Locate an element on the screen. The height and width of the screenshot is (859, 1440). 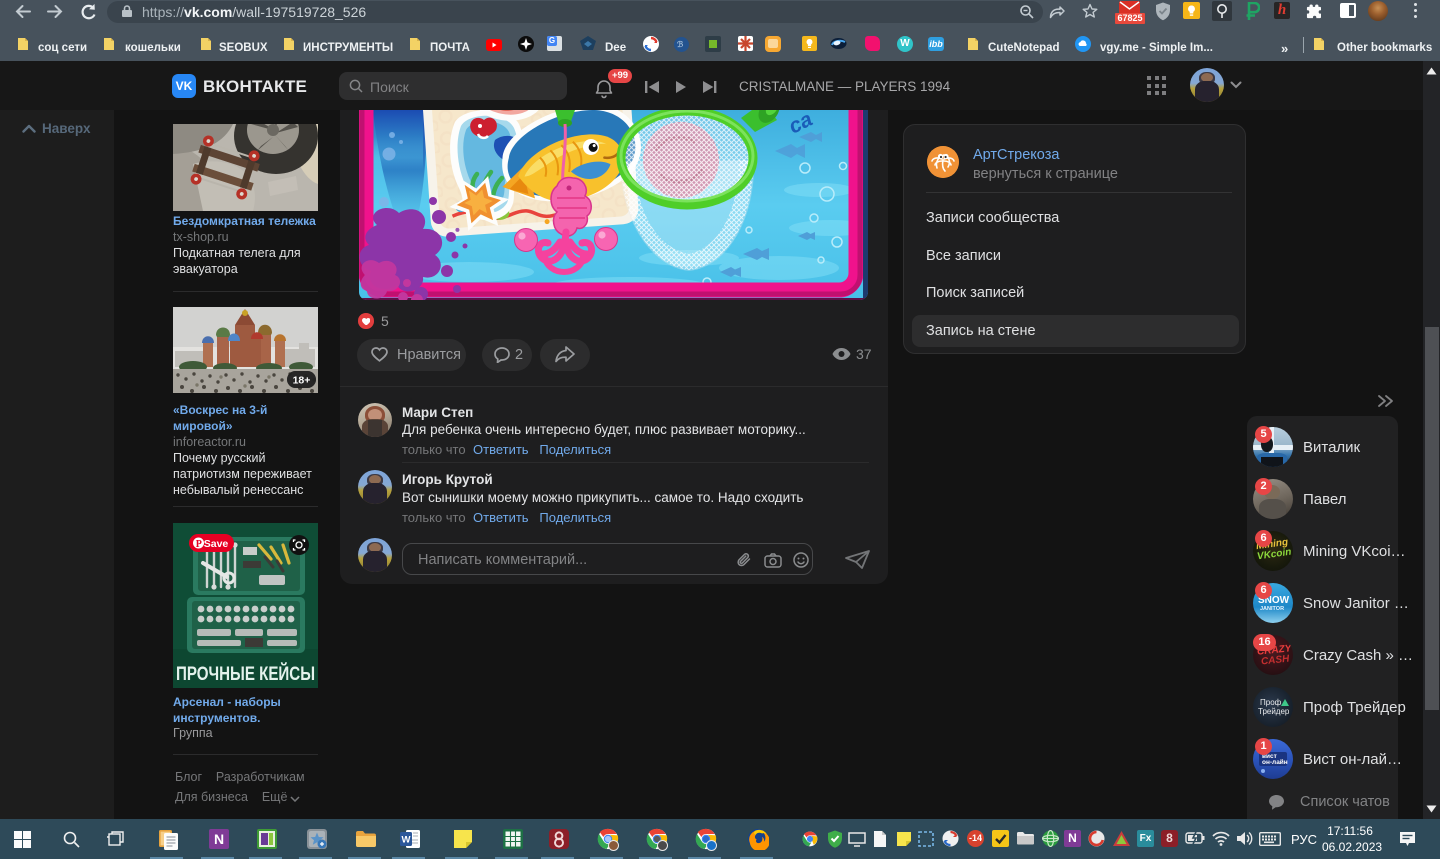
svg-text: P is located at coordinates (199, 544).